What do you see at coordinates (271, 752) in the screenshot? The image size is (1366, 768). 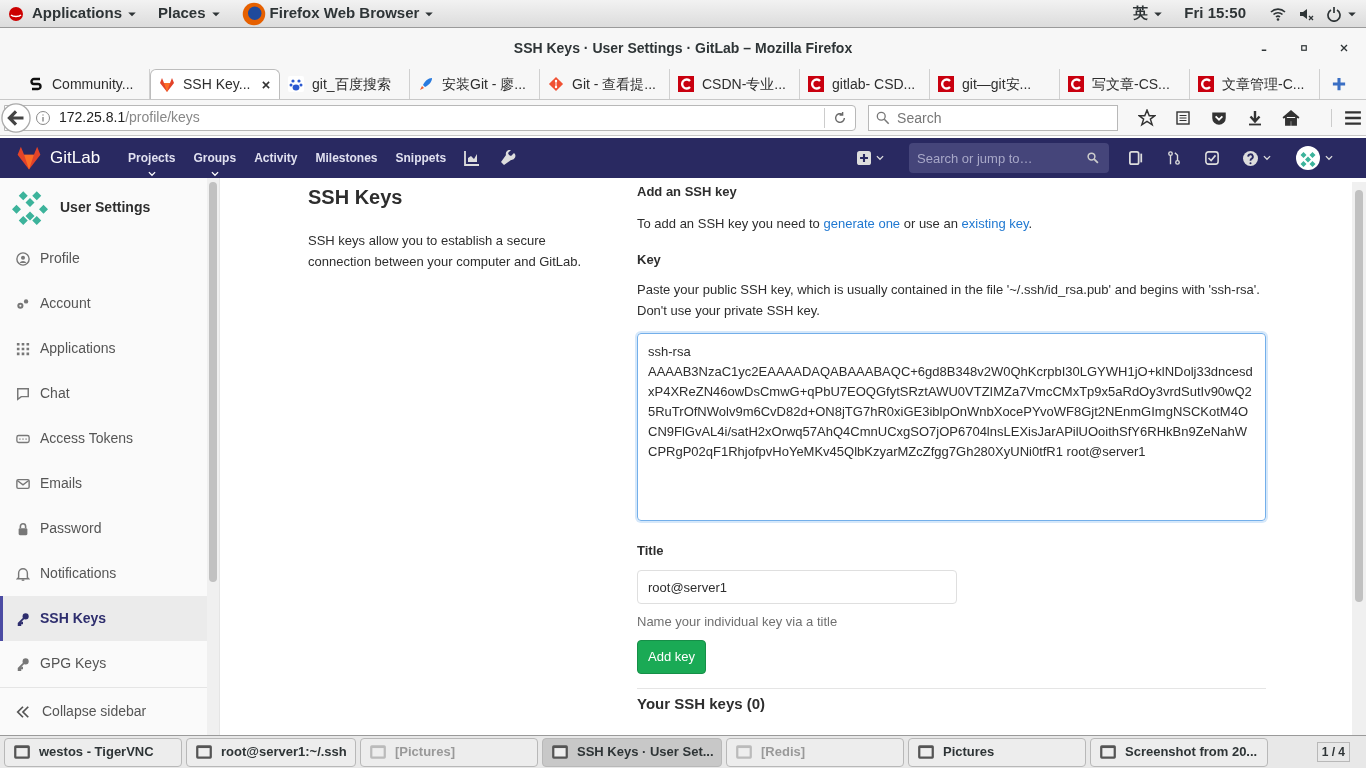 I see `taskbar-button: root@server1:~/.ssh` at bounding box center [271, 752].